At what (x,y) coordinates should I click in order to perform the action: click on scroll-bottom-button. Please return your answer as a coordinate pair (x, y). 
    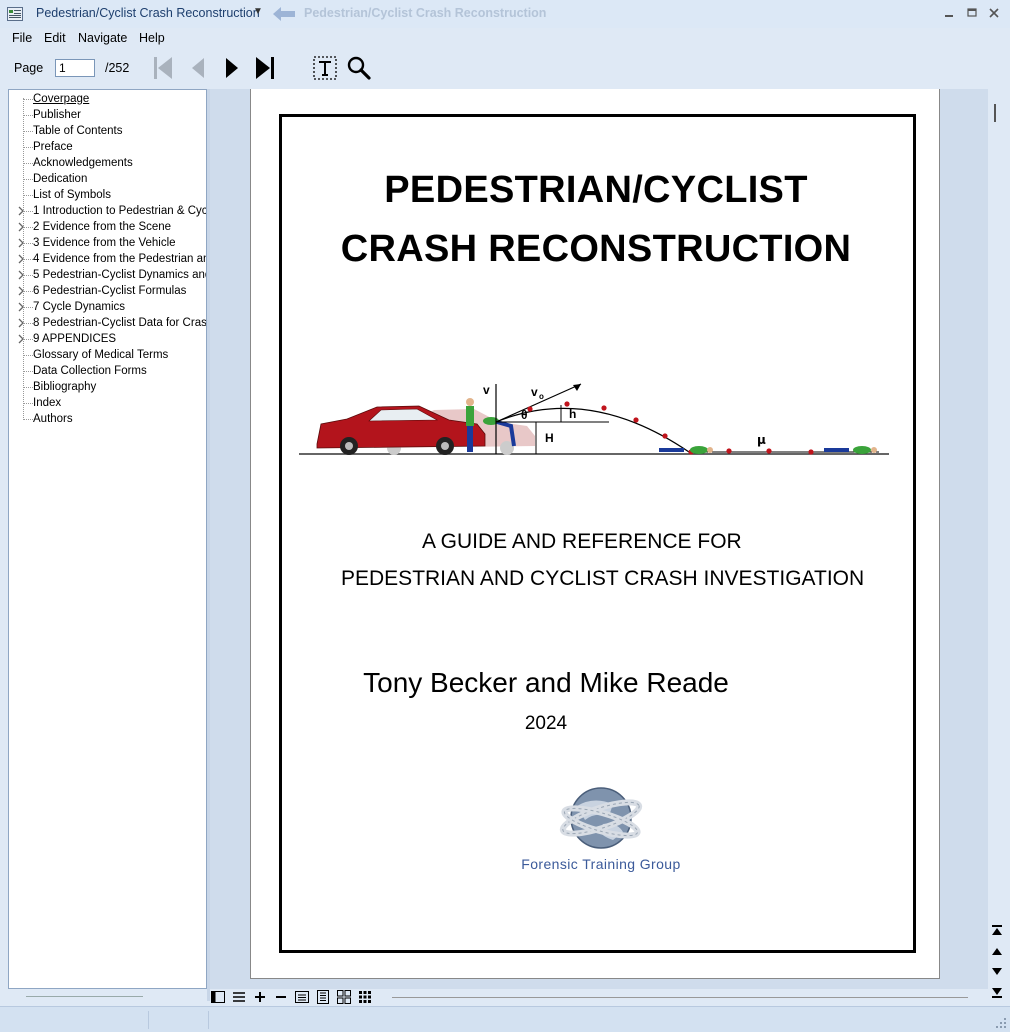
    Looking at the image, I should click on (997, 993).